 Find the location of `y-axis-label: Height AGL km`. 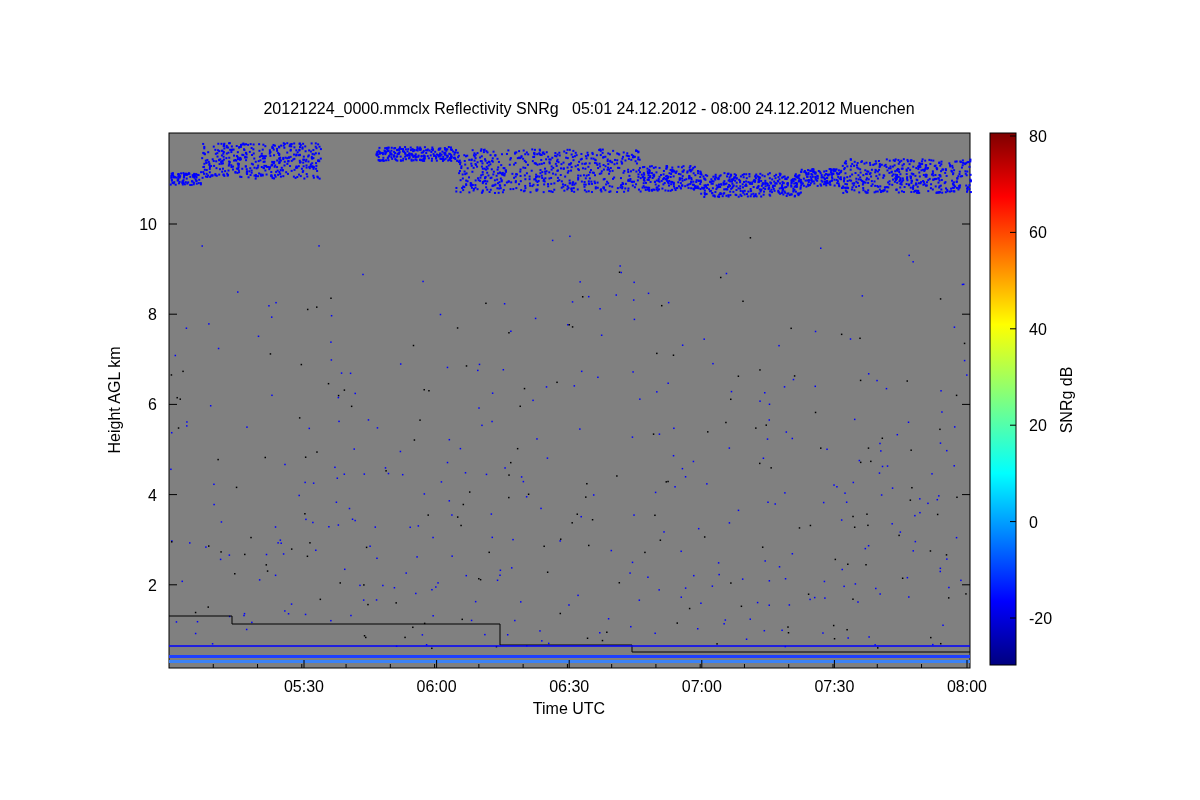

y-axis-label: Height AGL km is located at coordinates (114, 400).